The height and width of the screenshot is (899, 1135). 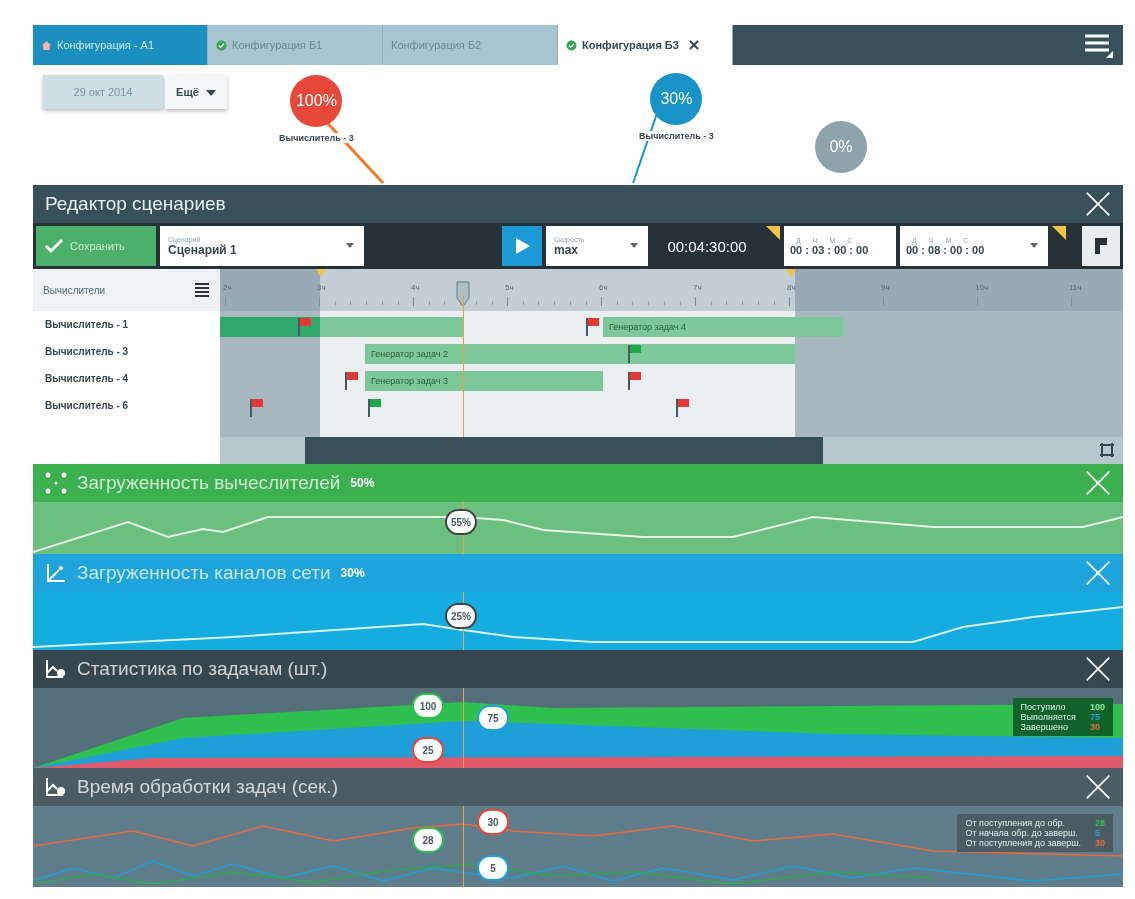 What do you see at coordinates (1095, 717) in the screenshot?
I see `legend-value: 75` at bounding box center [1095, 717].